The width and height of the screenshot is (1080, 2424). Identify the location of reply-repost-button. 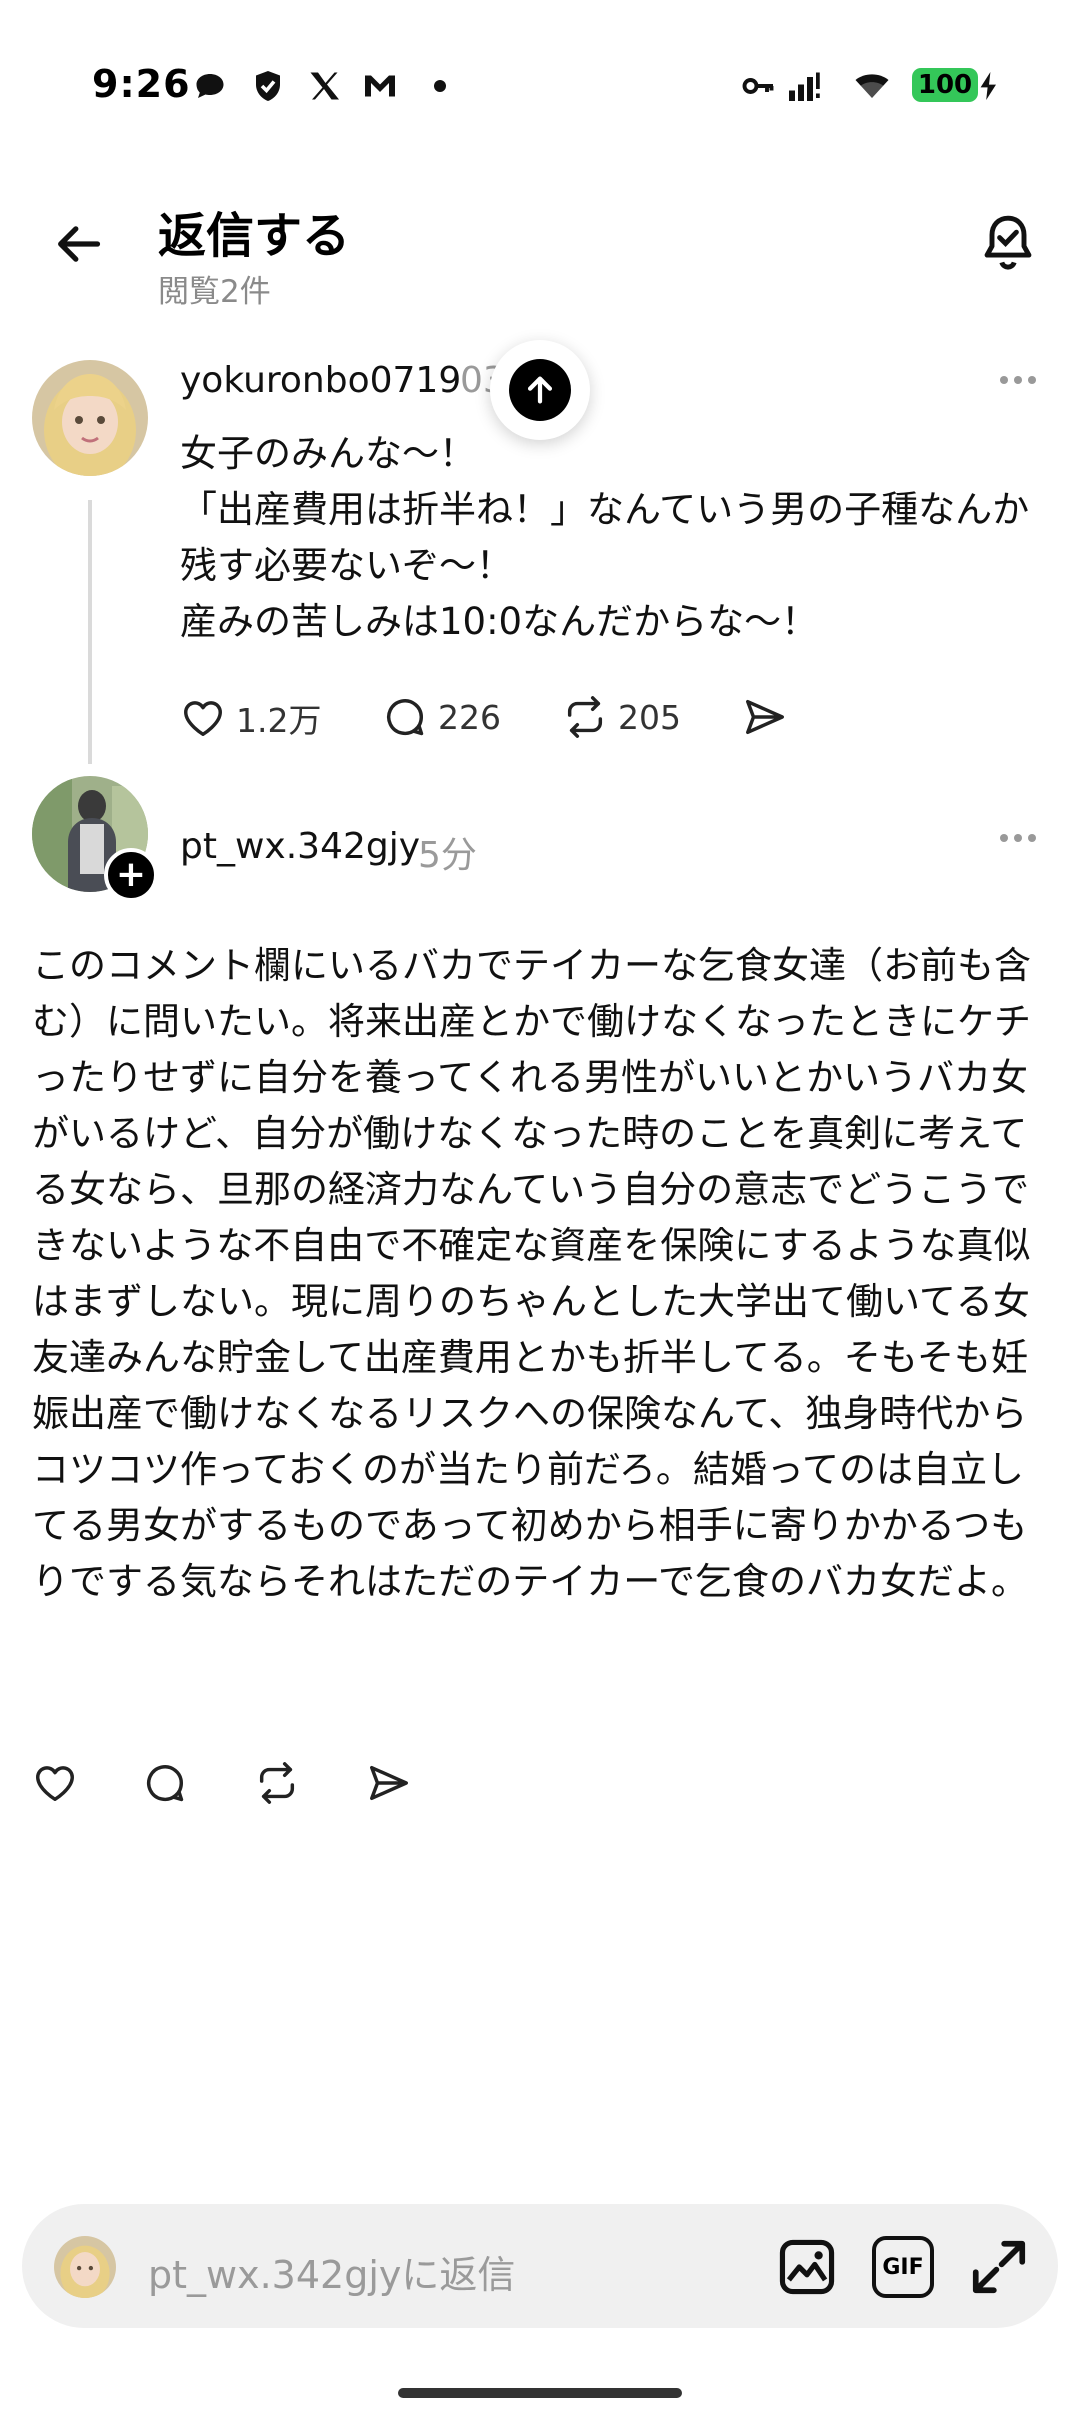
(277, 1783).